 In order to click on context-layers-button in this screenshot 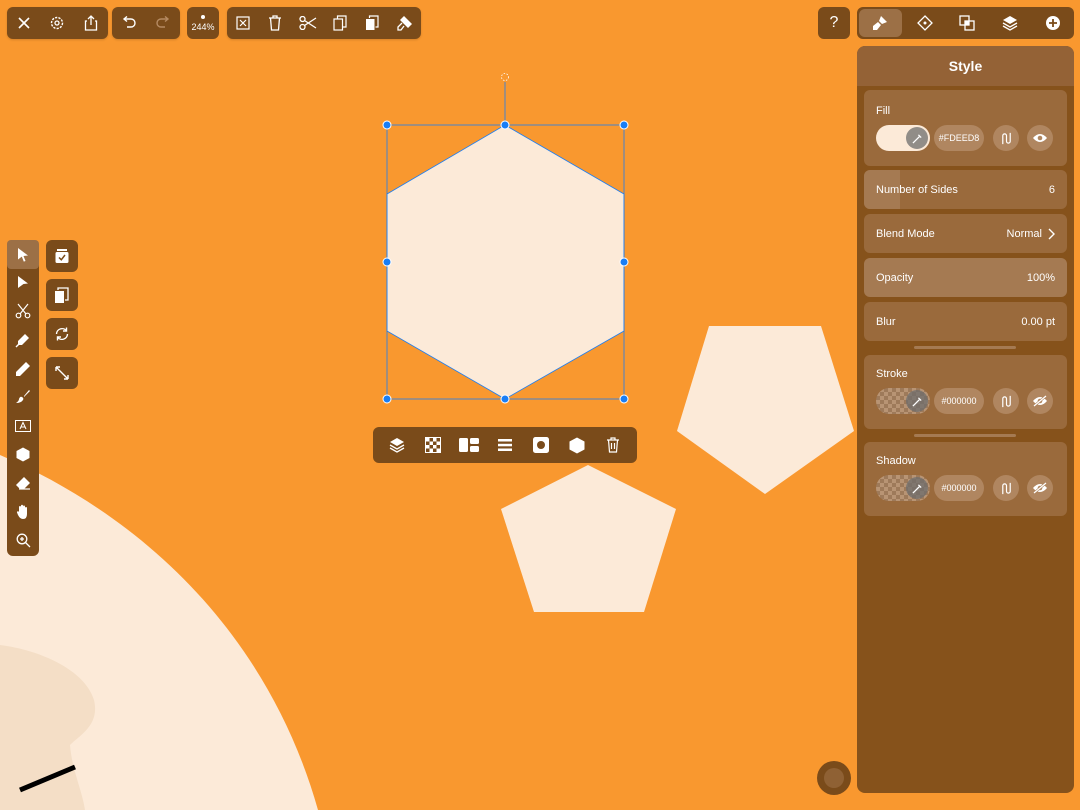, I will do `click(397, 445)`.